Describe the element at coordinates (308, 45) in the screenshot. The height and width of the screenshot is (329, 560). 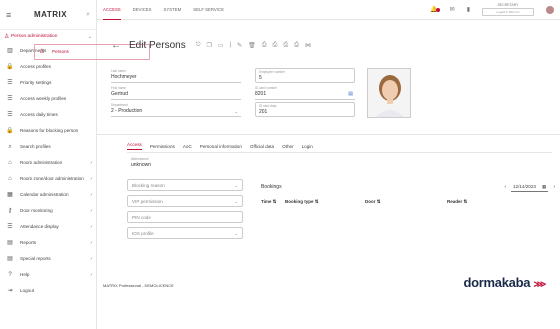
I see `connect-icon: ⋈` at that location.